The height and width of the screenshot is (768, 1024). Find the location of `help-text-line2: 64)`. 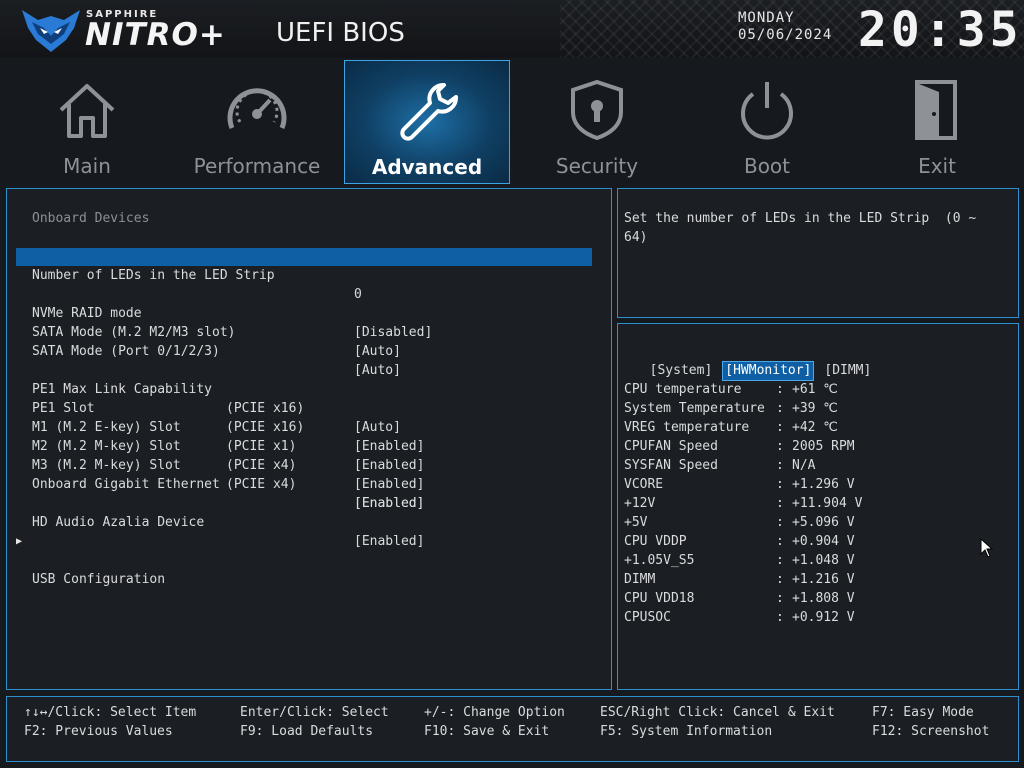

help-text-line2: 64) is located at coordinates (636, 237).